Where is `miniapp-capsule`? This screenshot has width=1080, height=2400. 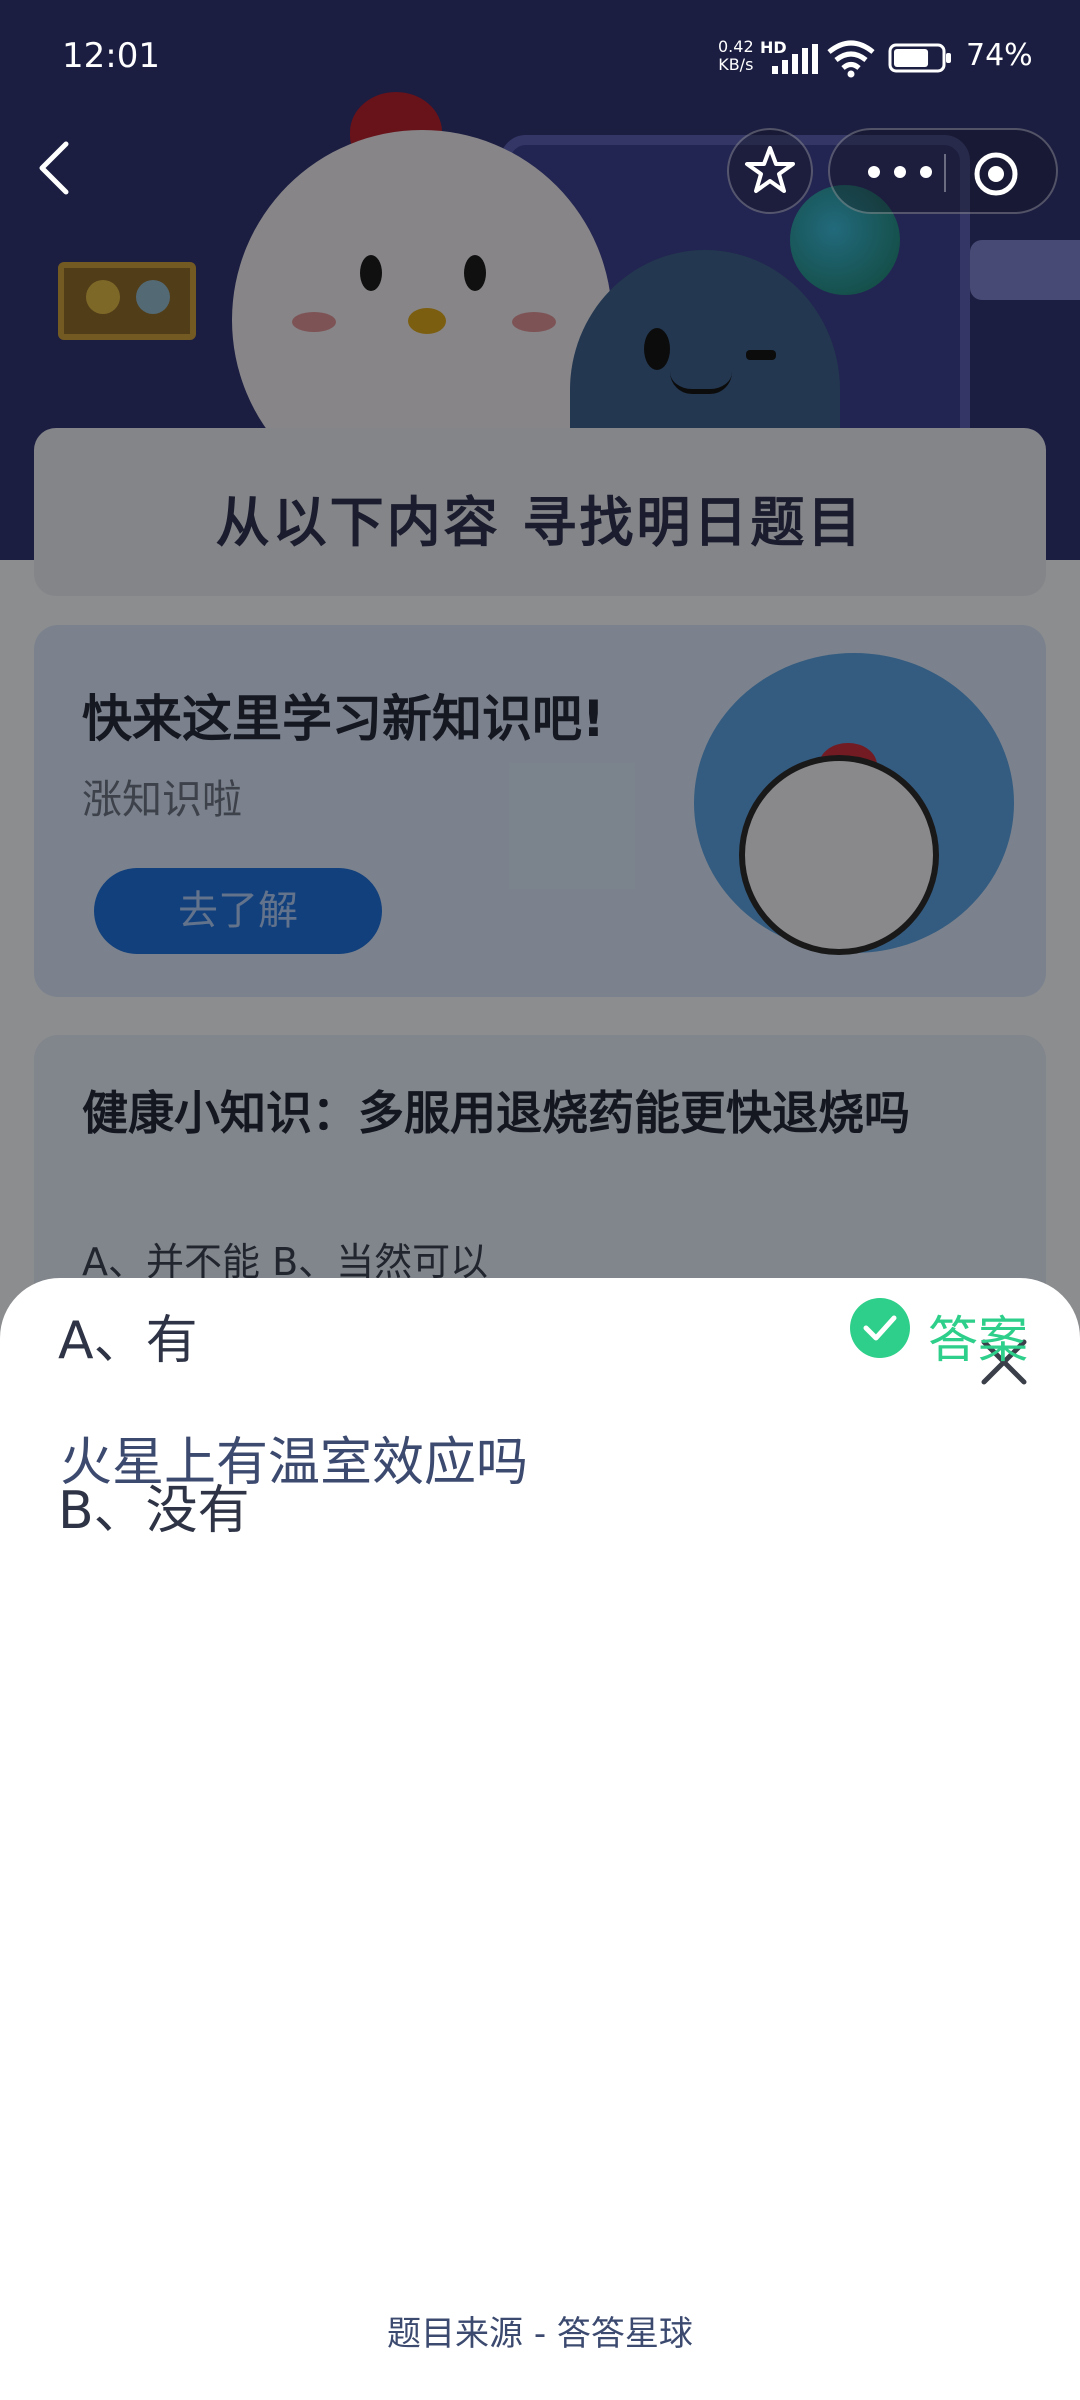
miniapp-capsule is located at coordinates (943, 171).